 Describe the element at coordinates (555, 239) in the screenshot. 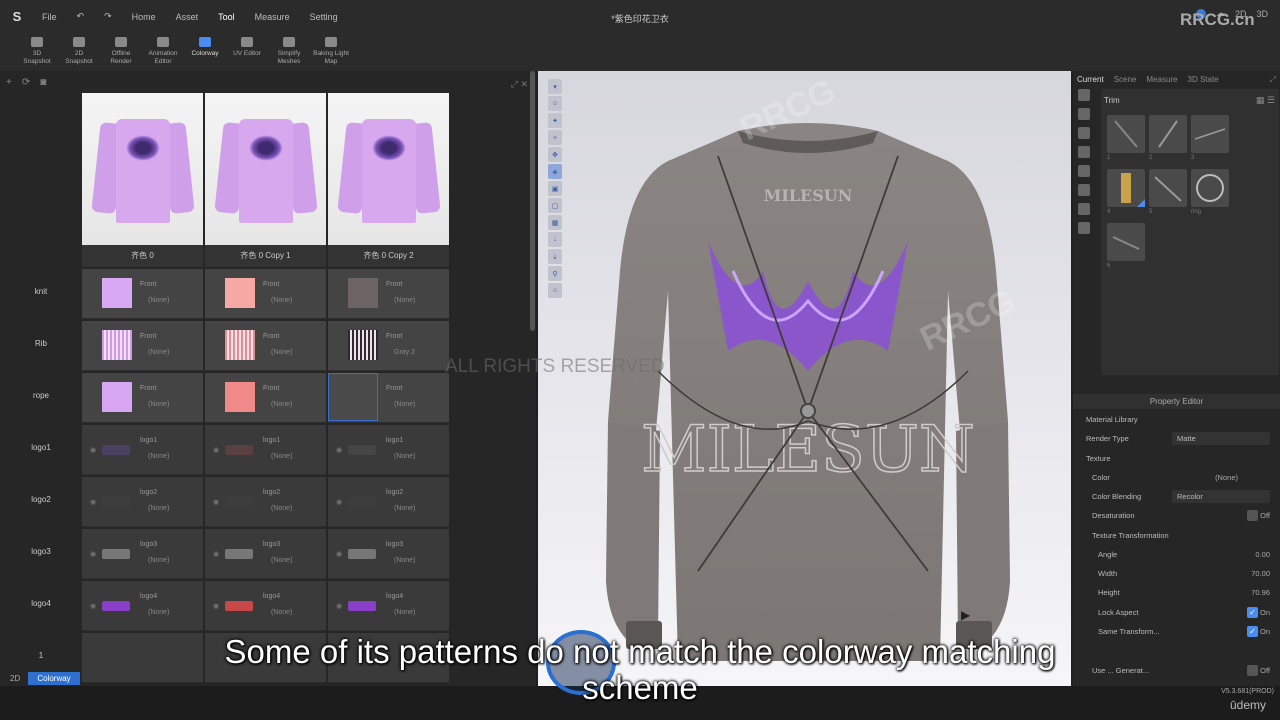

I see `view-tool-icon: ↓` at that location.